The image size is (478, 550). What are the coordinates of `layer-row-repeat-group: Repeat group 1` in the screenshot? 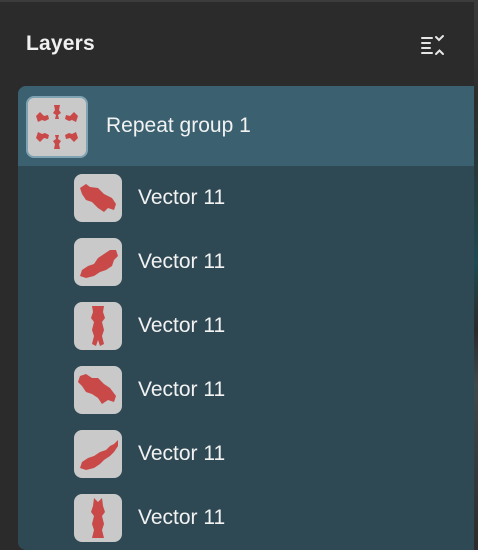 It's located at (246, 126).